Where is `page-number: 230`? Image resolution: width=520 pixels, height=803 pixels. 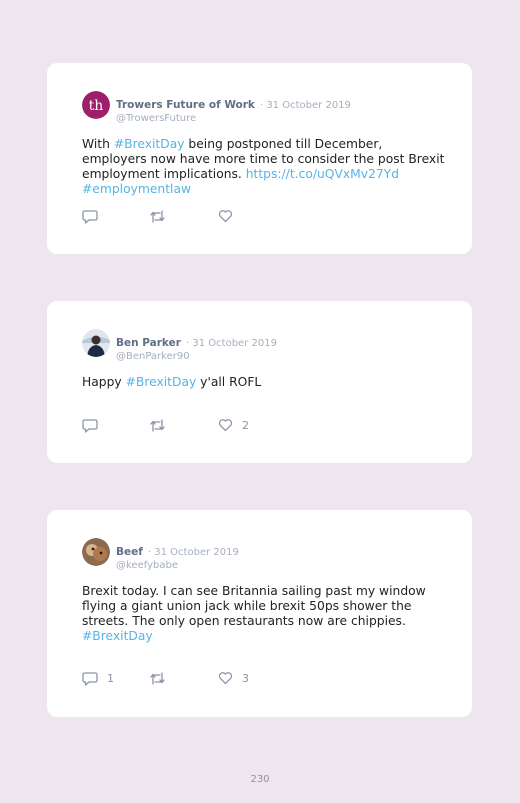
page-number: 230 is located at coordinates (260, 779).